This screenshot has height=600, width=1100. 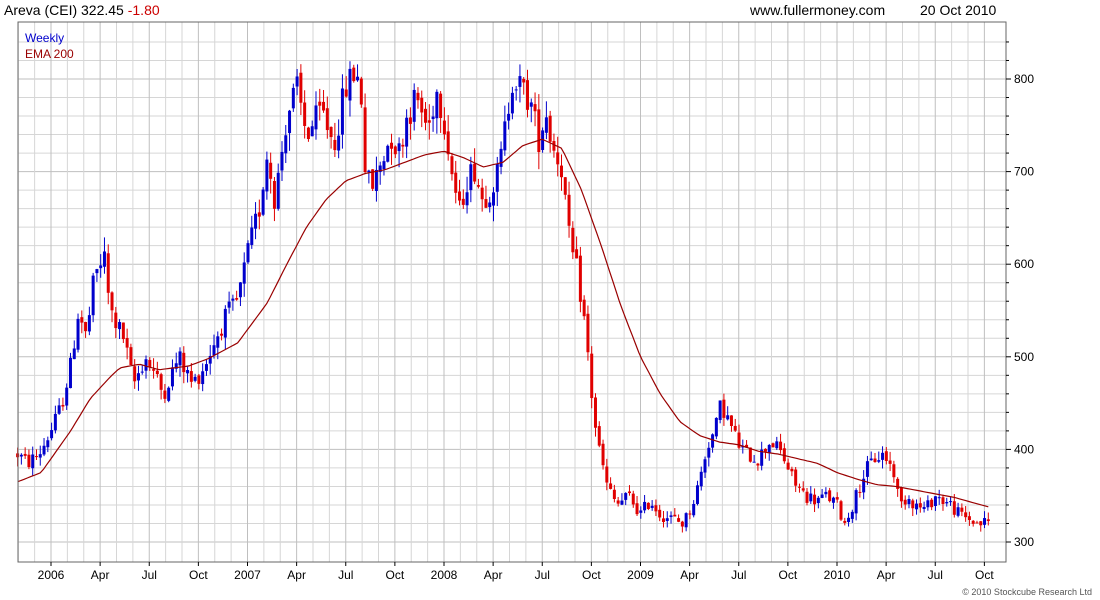 I want to click on y-tick-label: 500, so click(x=1024, y=357).